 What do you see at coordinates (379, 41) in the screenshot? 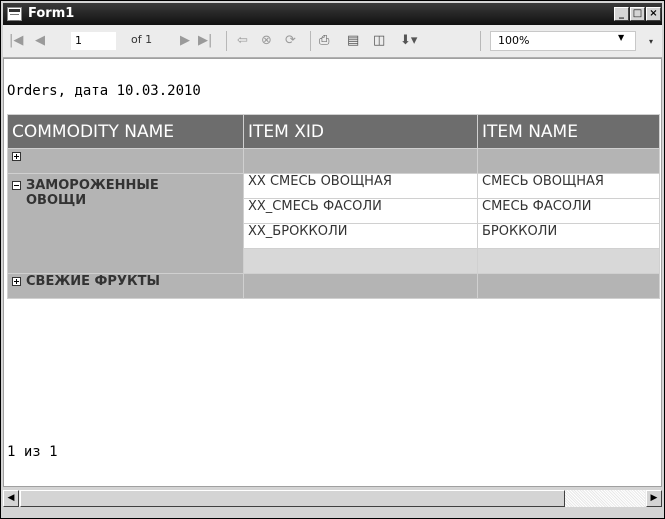
I see `page-setup-icon: ◫` at bounding box center [379, 41].